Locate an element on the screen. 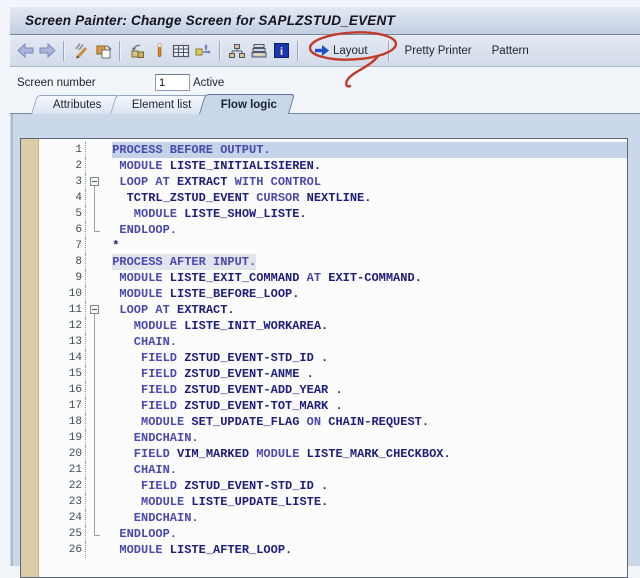 Image resolution: width=640 pixels, height=578 pixels. line-number: 8 is located at coordinates (62, 262).